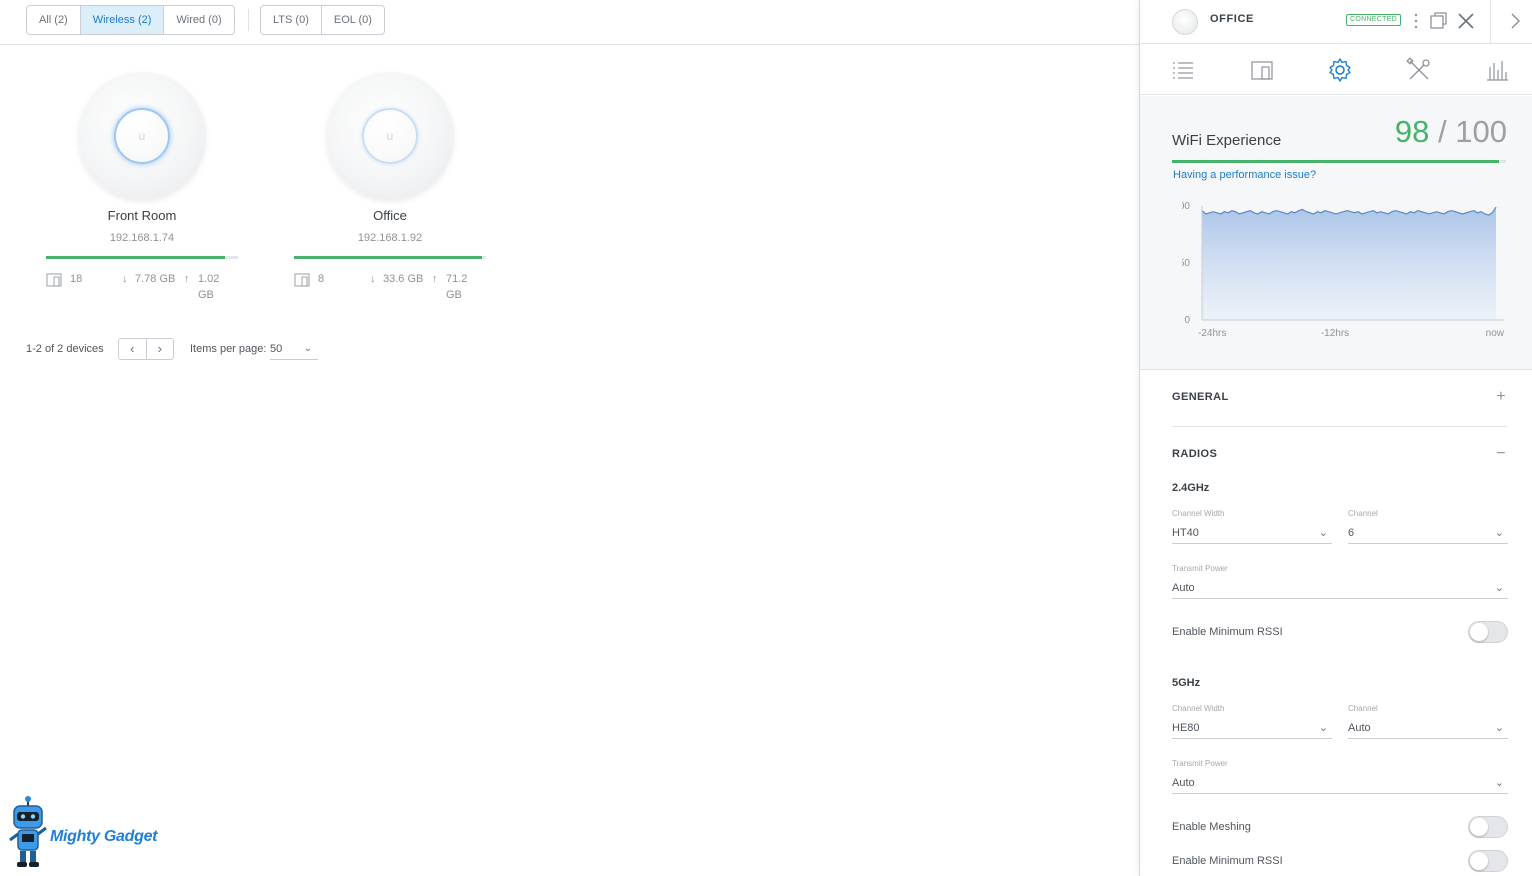  Describe the element at coordinates (1252, 533) in the screenshot. I see `channel-width-24-select: HT40 ⌄` at that location.